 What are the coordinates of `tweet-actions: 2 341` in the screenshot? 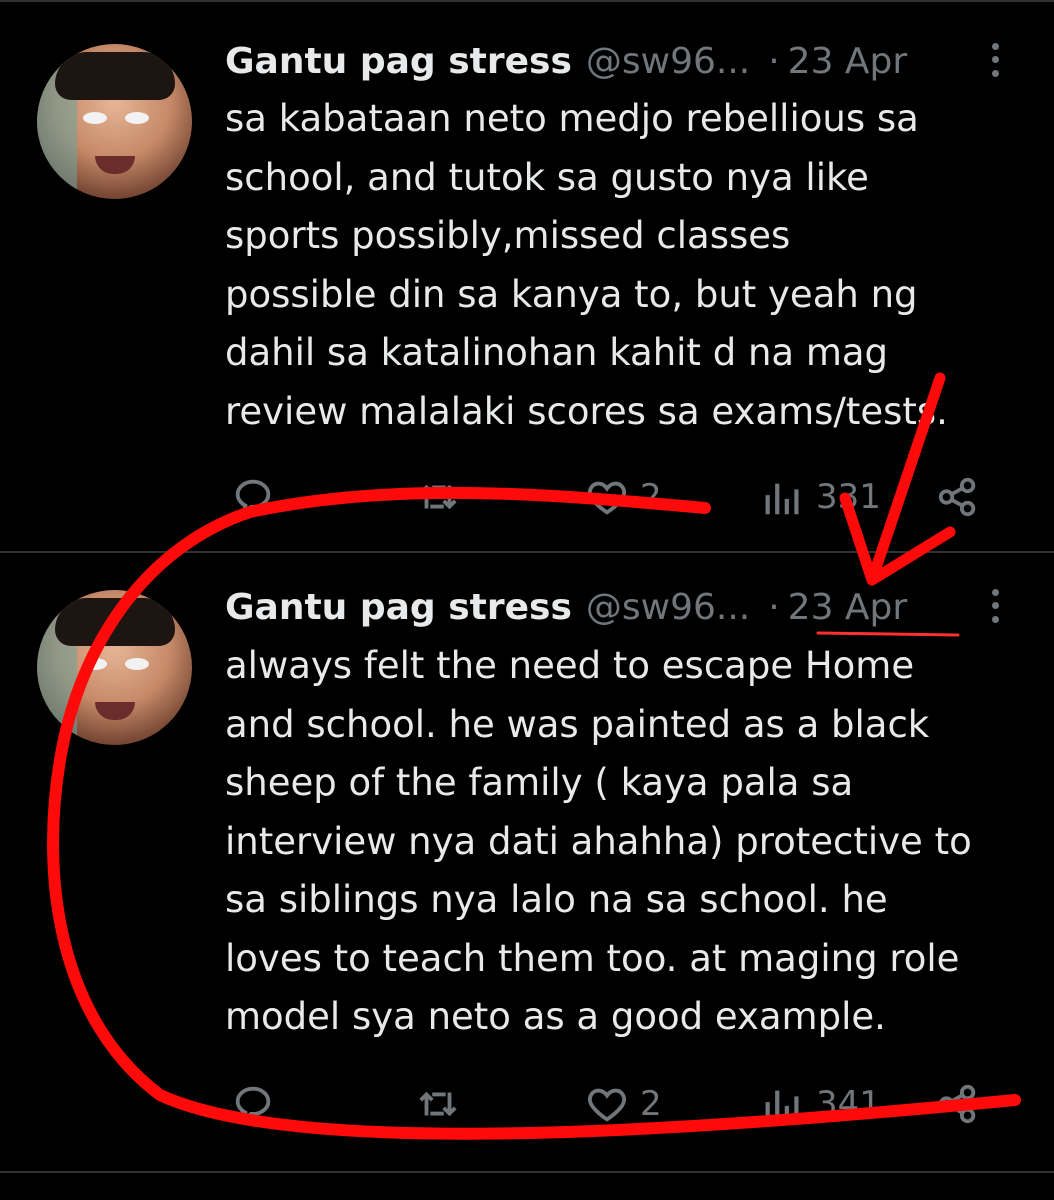 It's located at (527, 1104).